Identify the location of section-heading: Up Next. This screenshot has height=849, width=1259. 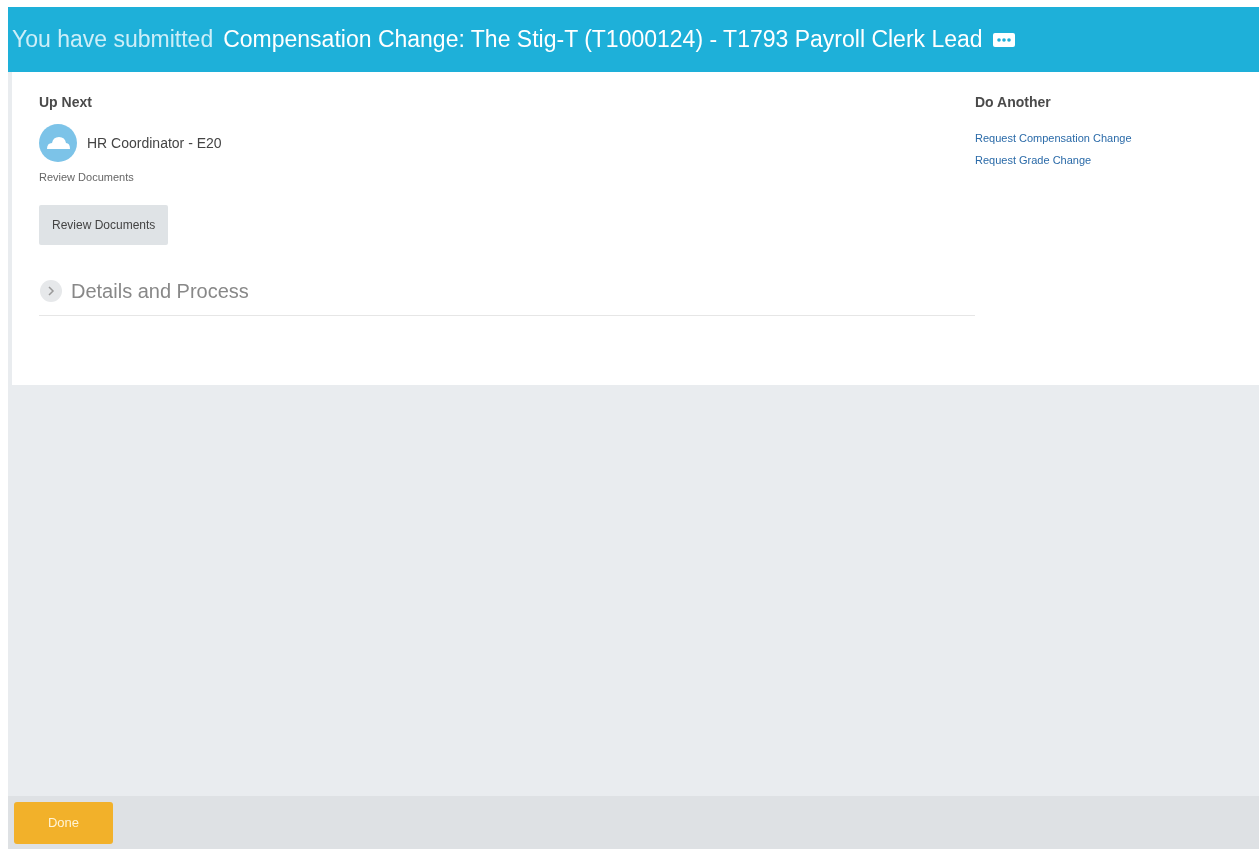
(66, 102).